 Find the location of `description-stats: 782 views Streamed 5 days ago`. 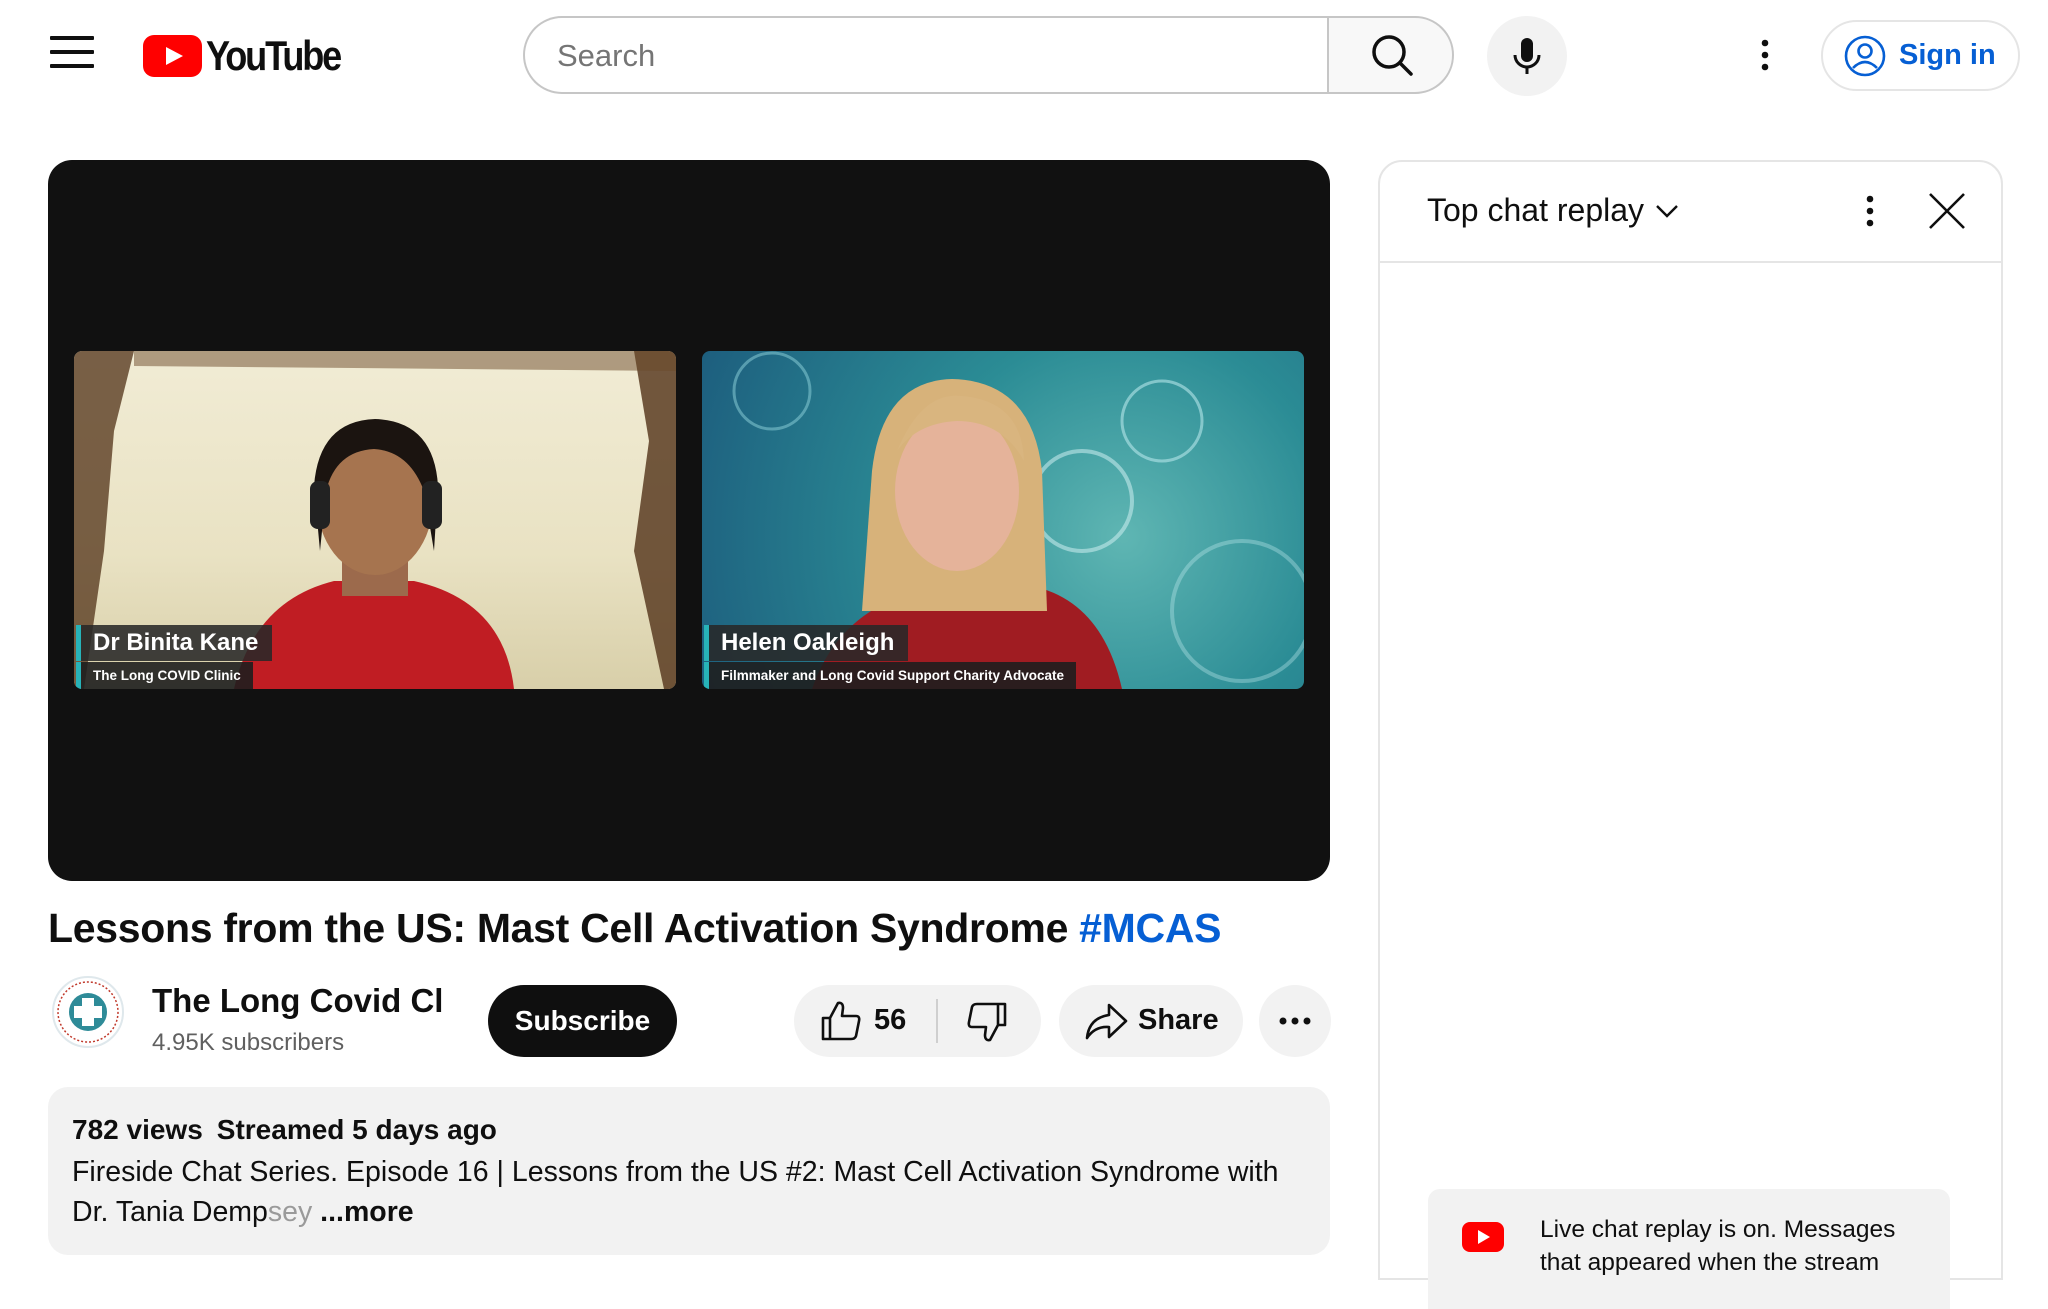

description-stats: 782 views Streamed 5 days ago is located at coordinates (284, 1130).